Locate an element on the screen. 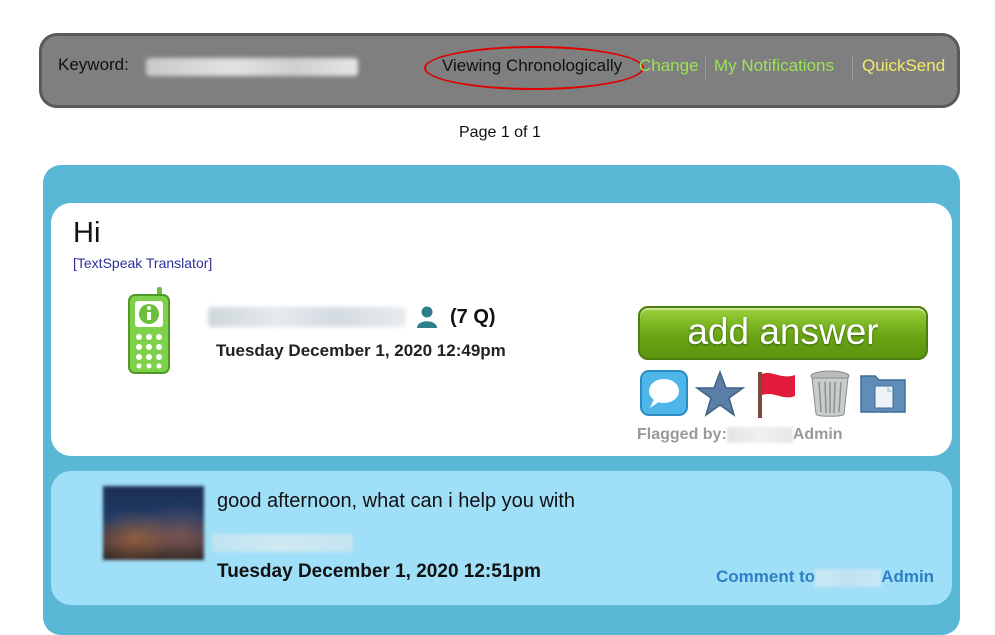 This screenshot has height=635, width=995. flagged-by-label: Flagged by: is located at coordinates (682, 434).